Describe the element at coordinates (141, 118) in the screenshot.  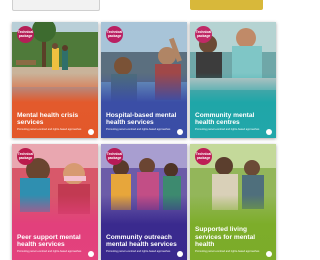
I see `card-title: Hospital-based mental health services` at that location.